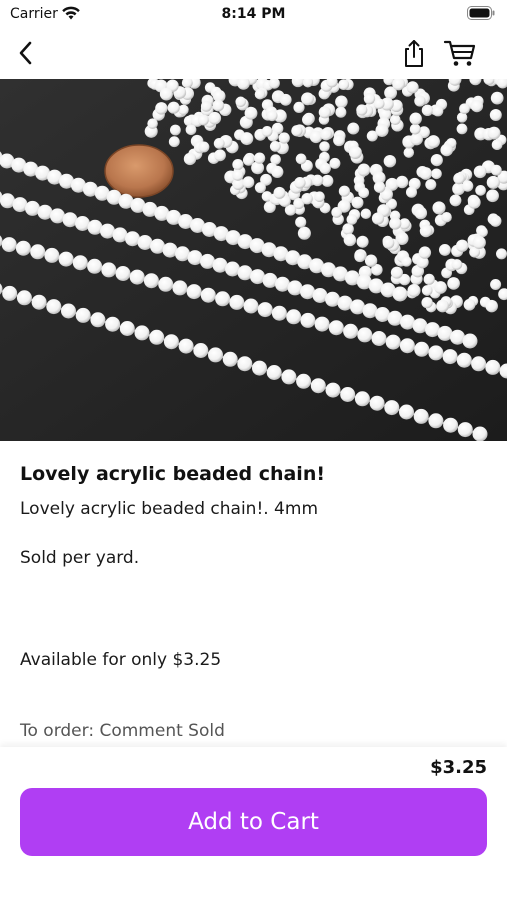 The width and height of the screenshot is (507, 900). Describe the element at coordinates (253, 53) in the screenshot. I see `navigation-bar` at that location.